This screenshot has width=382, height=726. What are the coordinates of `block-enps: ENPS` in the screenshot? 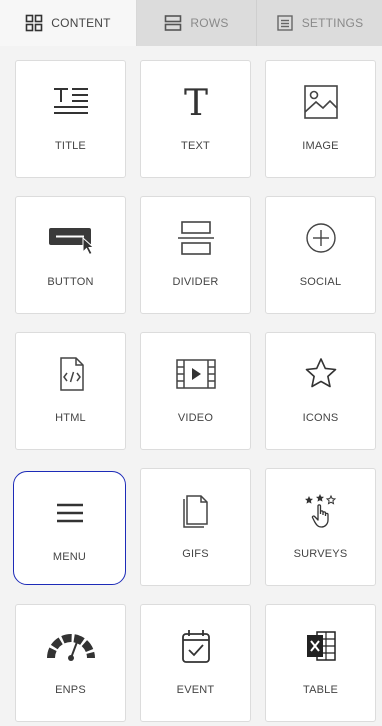 It's located at (70, 663).